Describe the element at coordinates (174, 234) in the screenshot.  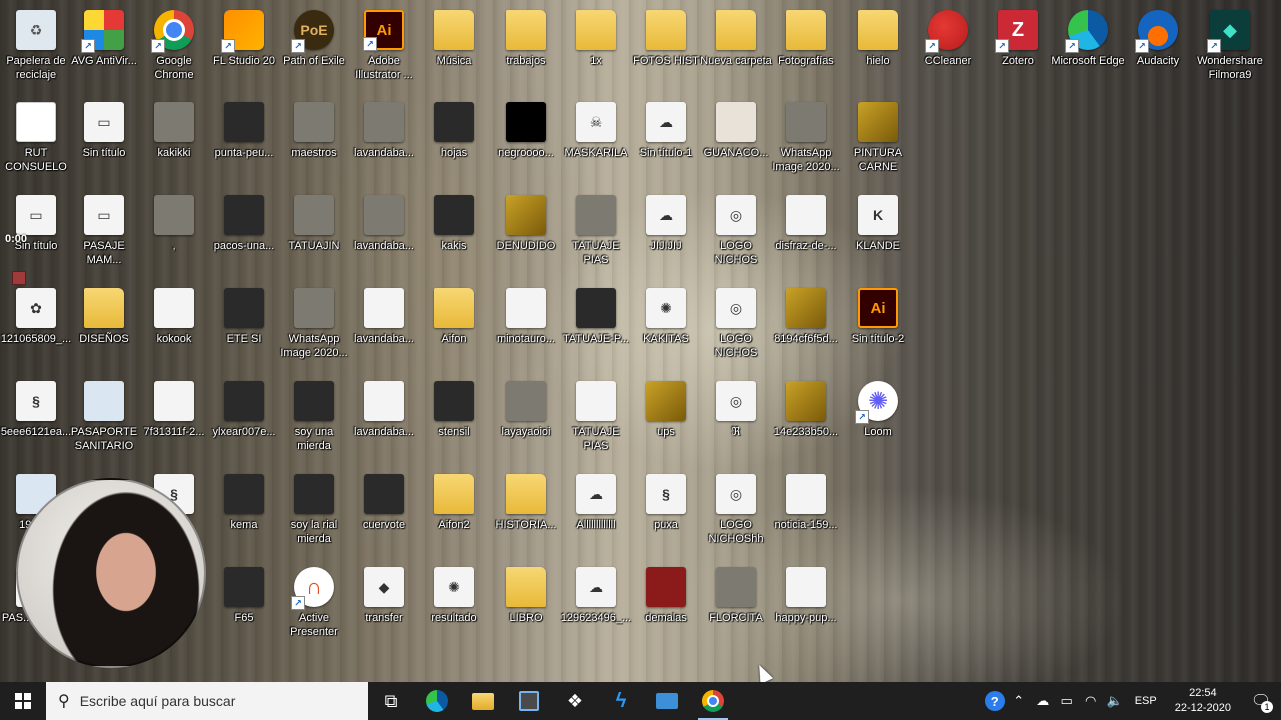
I see `desktop-icon: ,` at that location.